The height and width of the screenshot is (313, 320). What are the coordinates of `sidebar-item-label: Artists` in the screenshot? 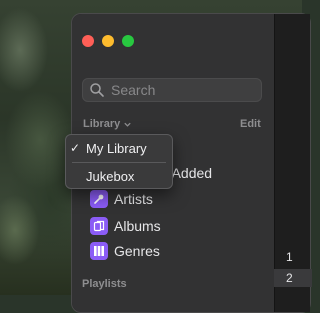 It's located at (133, 199).